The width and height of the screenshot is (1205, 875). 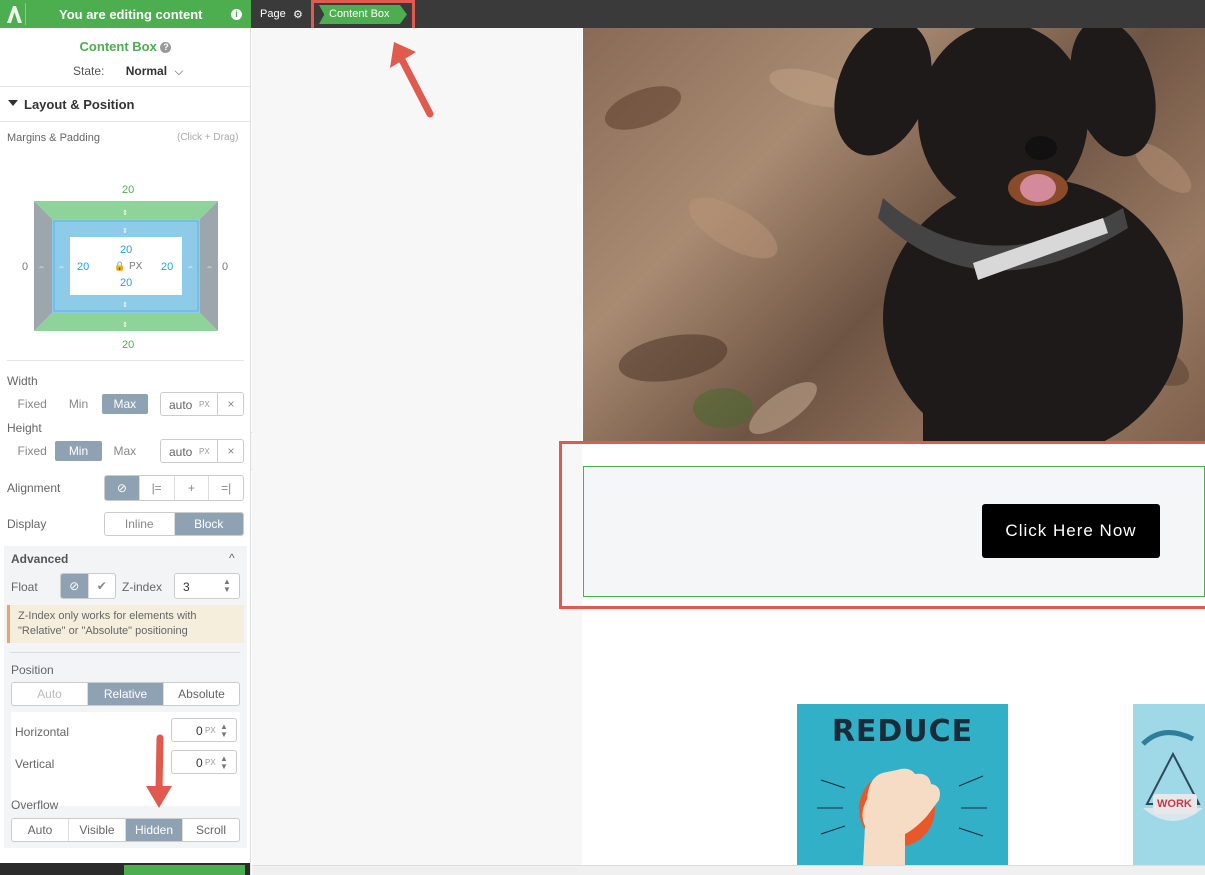 I want to click on margin-top-value: 20, so click(x=128, y=190).